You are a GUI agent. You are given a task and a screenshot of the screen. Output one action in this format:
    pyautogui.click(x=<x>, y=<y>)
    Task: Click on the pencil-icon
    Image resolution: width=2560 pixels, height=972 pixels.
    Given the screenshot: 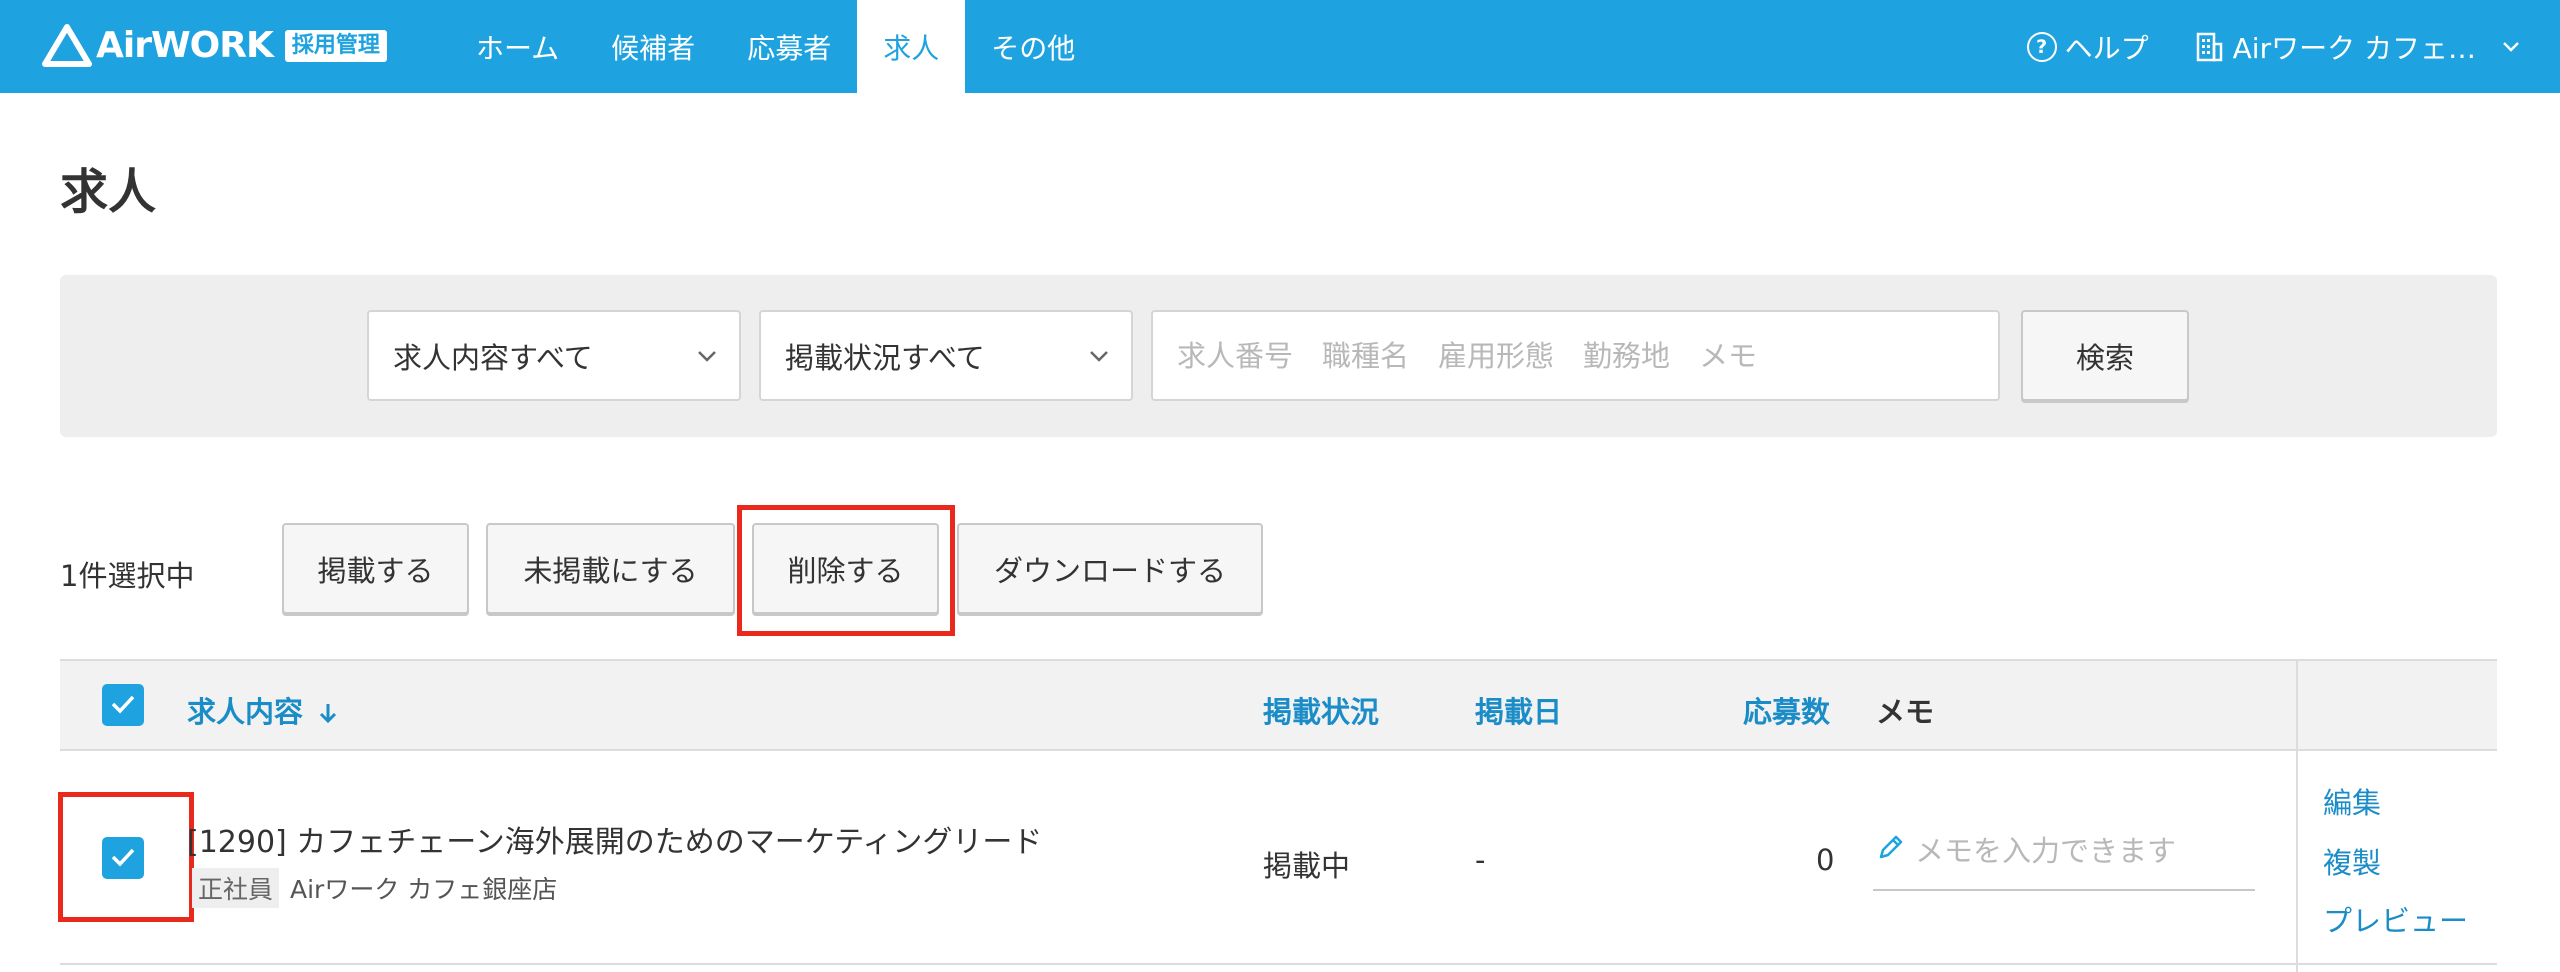 What is the action you would take?
    pyautogui.click(x=1891, y=847)
    